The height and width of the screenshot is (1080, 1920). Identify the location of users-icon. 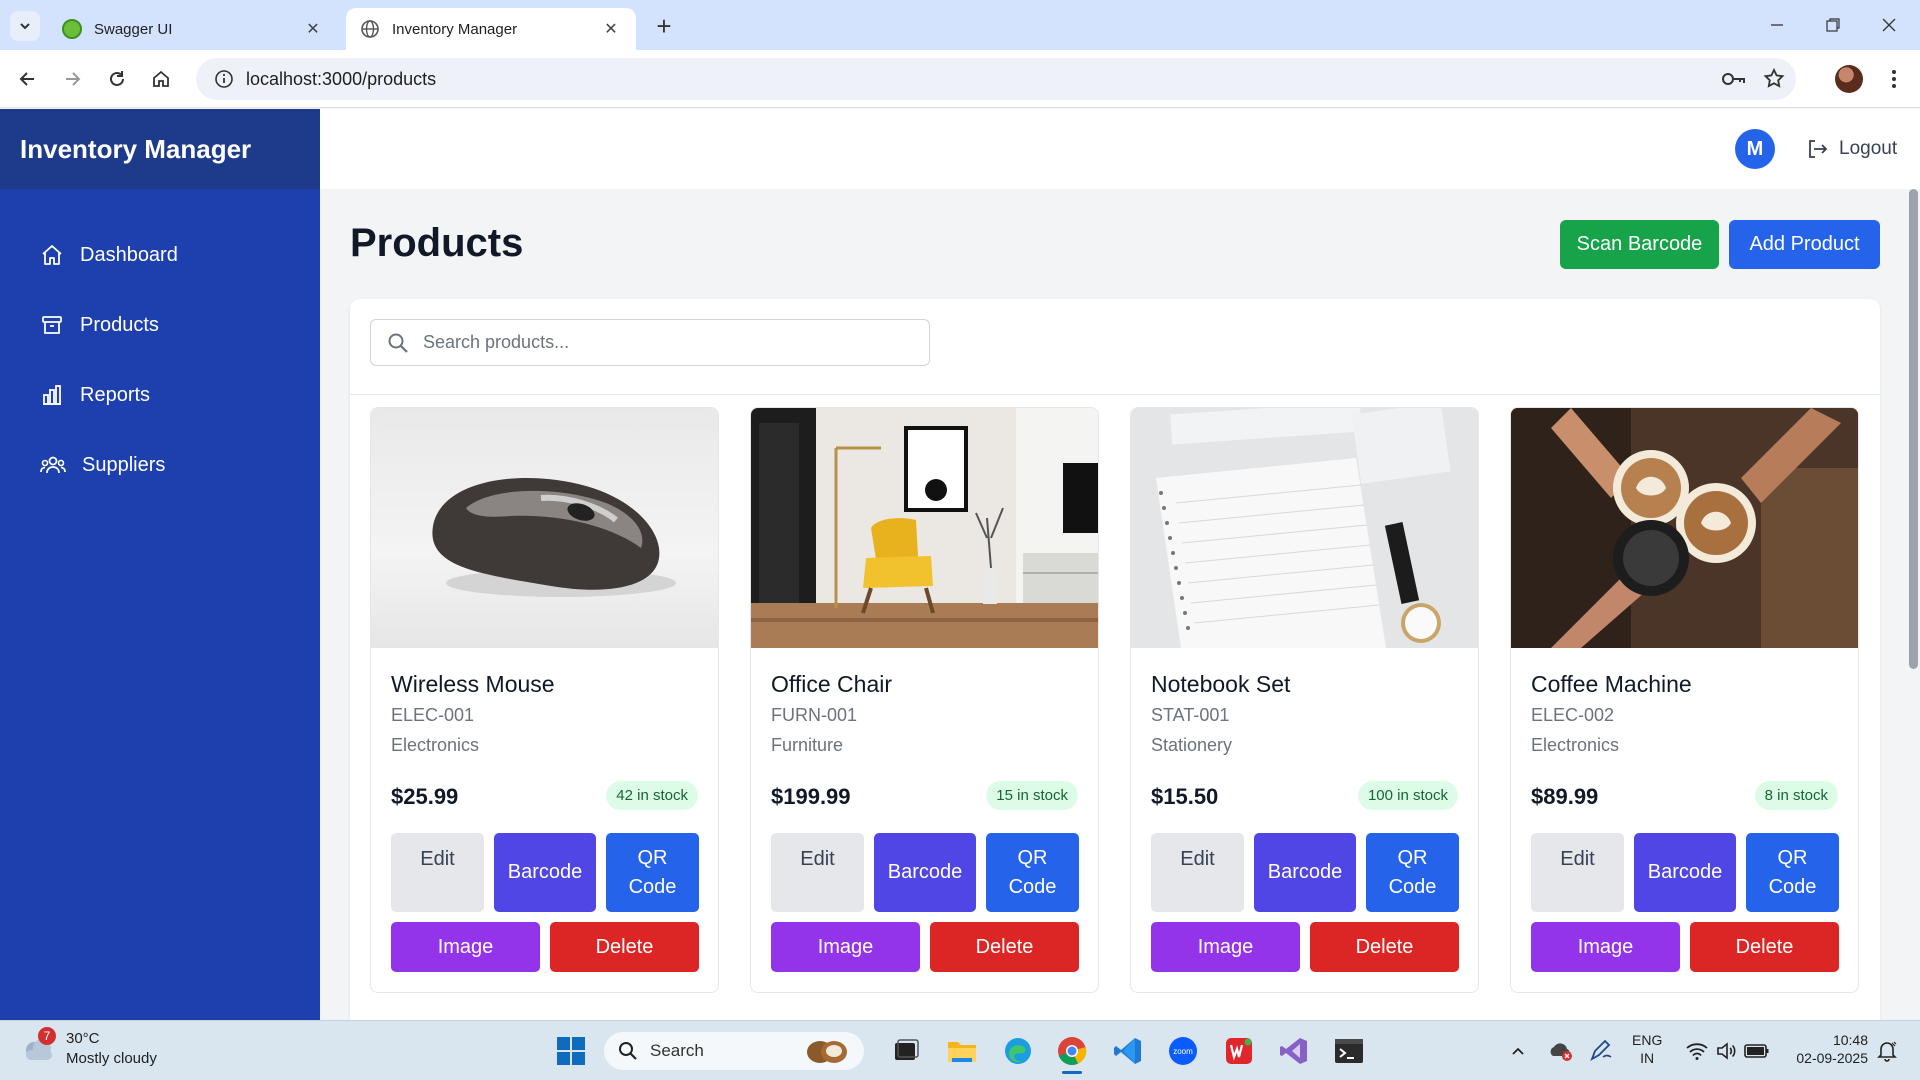
(53, 465).